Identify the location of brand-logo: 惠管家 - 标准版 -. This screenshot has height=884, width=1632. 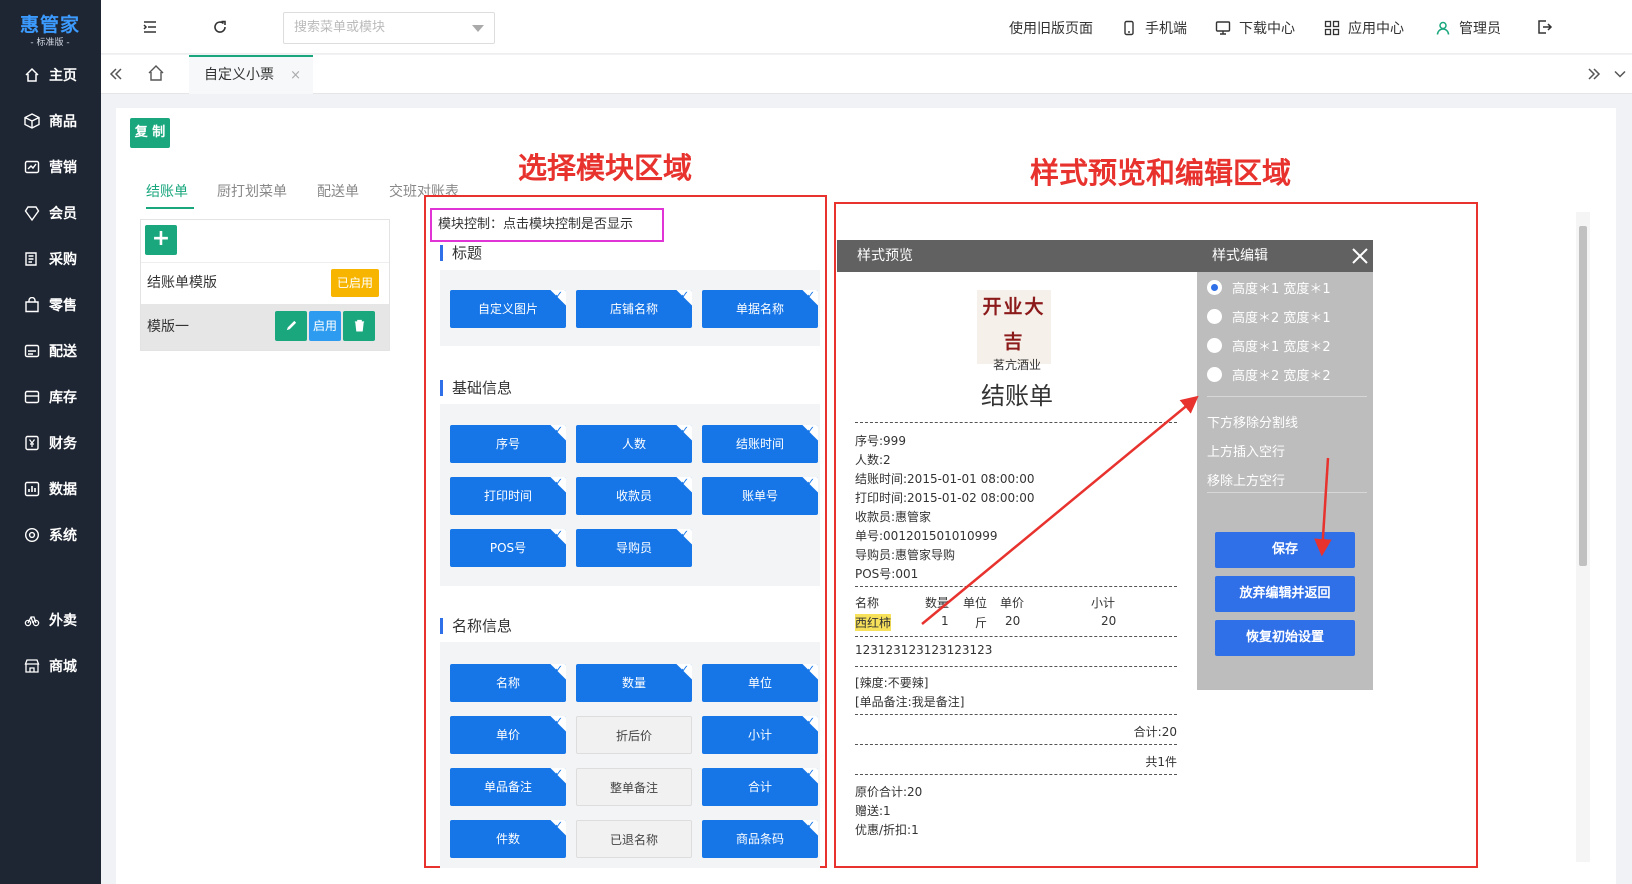
(50, 29).